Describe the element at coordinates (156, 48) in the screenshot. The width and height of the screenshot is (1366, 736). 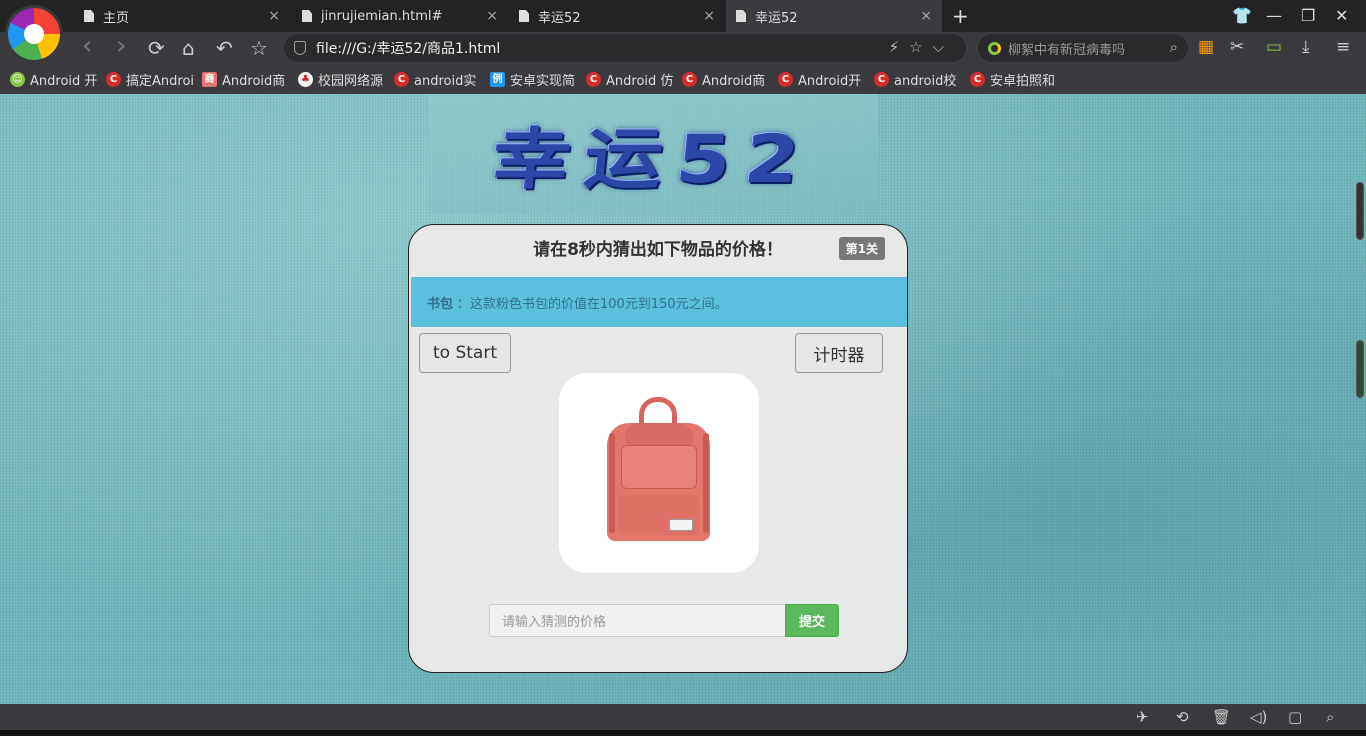
I see `reload-icon: ⟳` at that location.